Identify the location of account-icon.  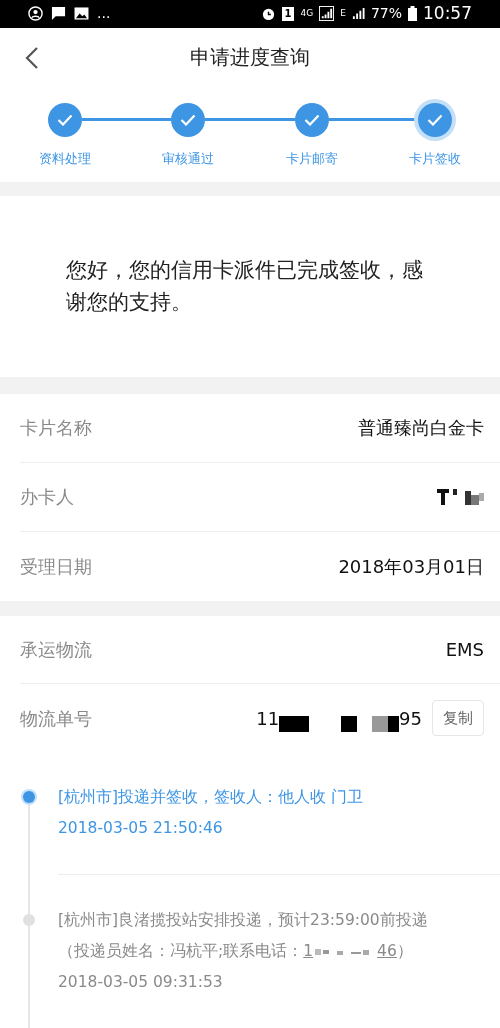
(35, 14).